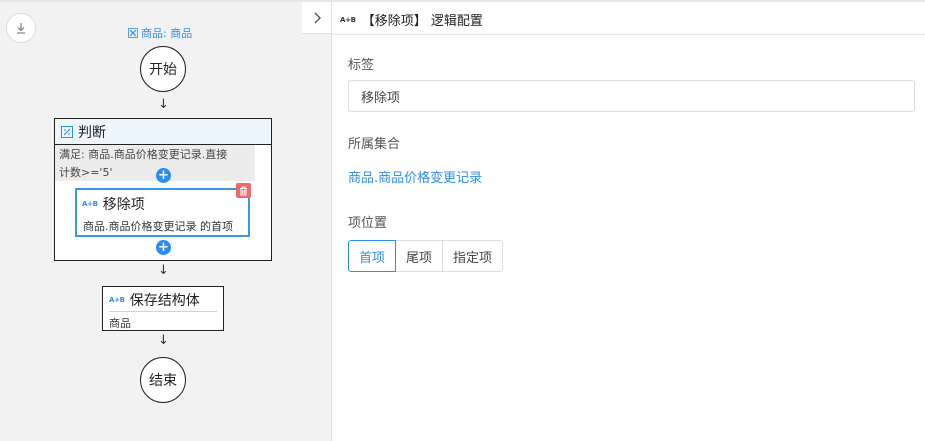  Describe the element at coordinates (133, 33) in the screenshot. I see `struct-icon` at that location.